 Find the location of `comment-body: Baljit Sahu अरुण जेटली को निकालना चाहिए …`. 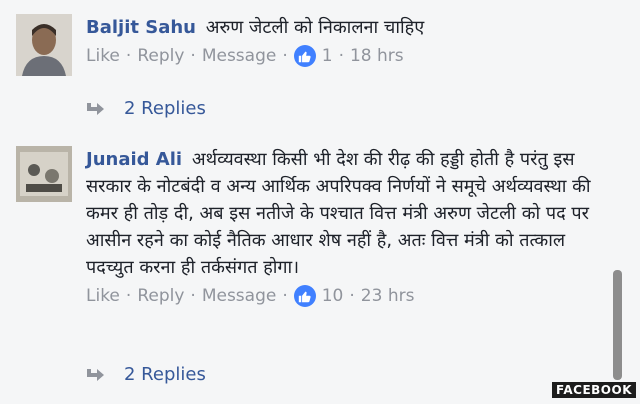

comment-body: Baljit Sahu अरुण जेटली को निकालना चाहिए … is located at coordinates (348, 40).